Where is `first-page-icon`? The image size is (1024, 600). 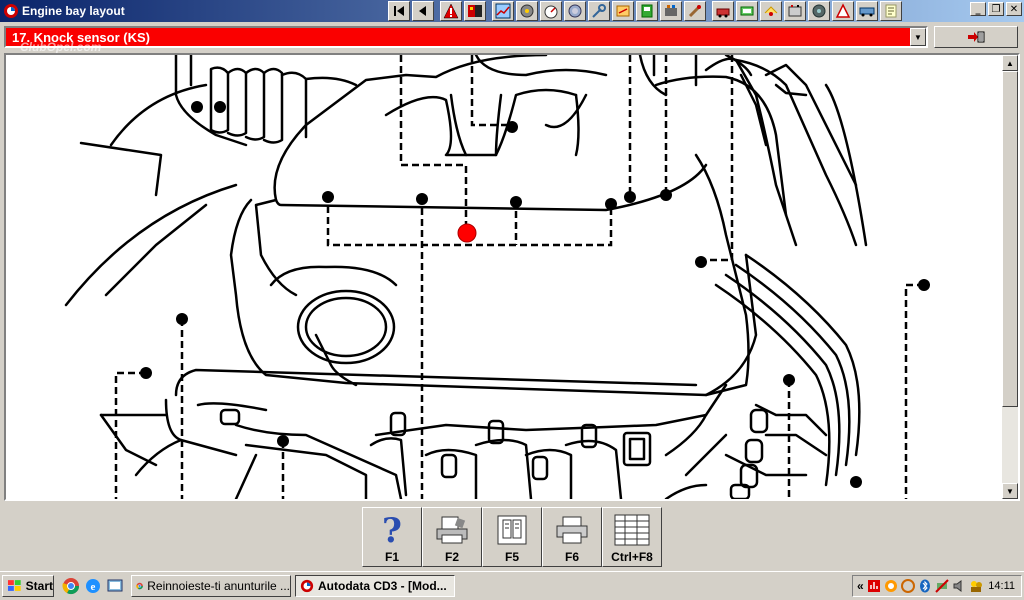 first-page-icon is located at coordinates (399, 11).